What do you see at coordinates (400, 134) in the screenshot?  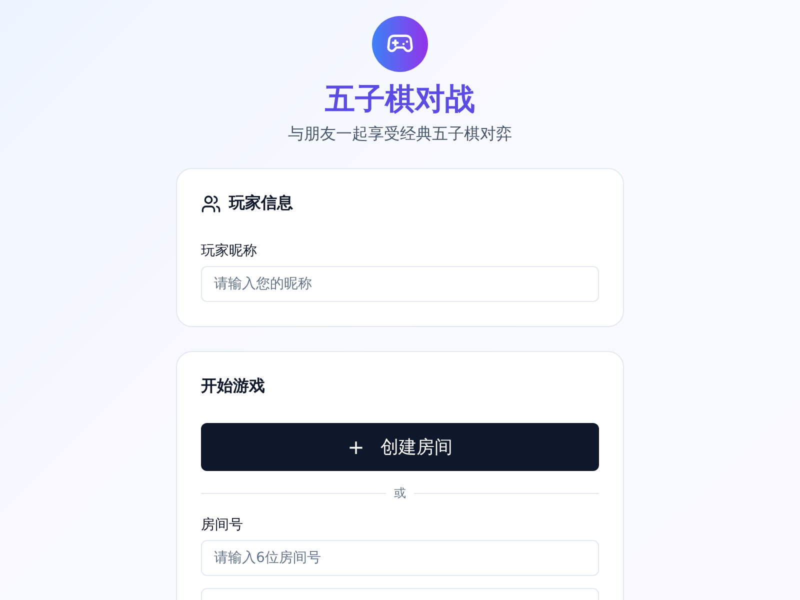 I see `app-subtitle: 与朋友一起享受经典五子棋对弈` at bounding box center [400, 134].